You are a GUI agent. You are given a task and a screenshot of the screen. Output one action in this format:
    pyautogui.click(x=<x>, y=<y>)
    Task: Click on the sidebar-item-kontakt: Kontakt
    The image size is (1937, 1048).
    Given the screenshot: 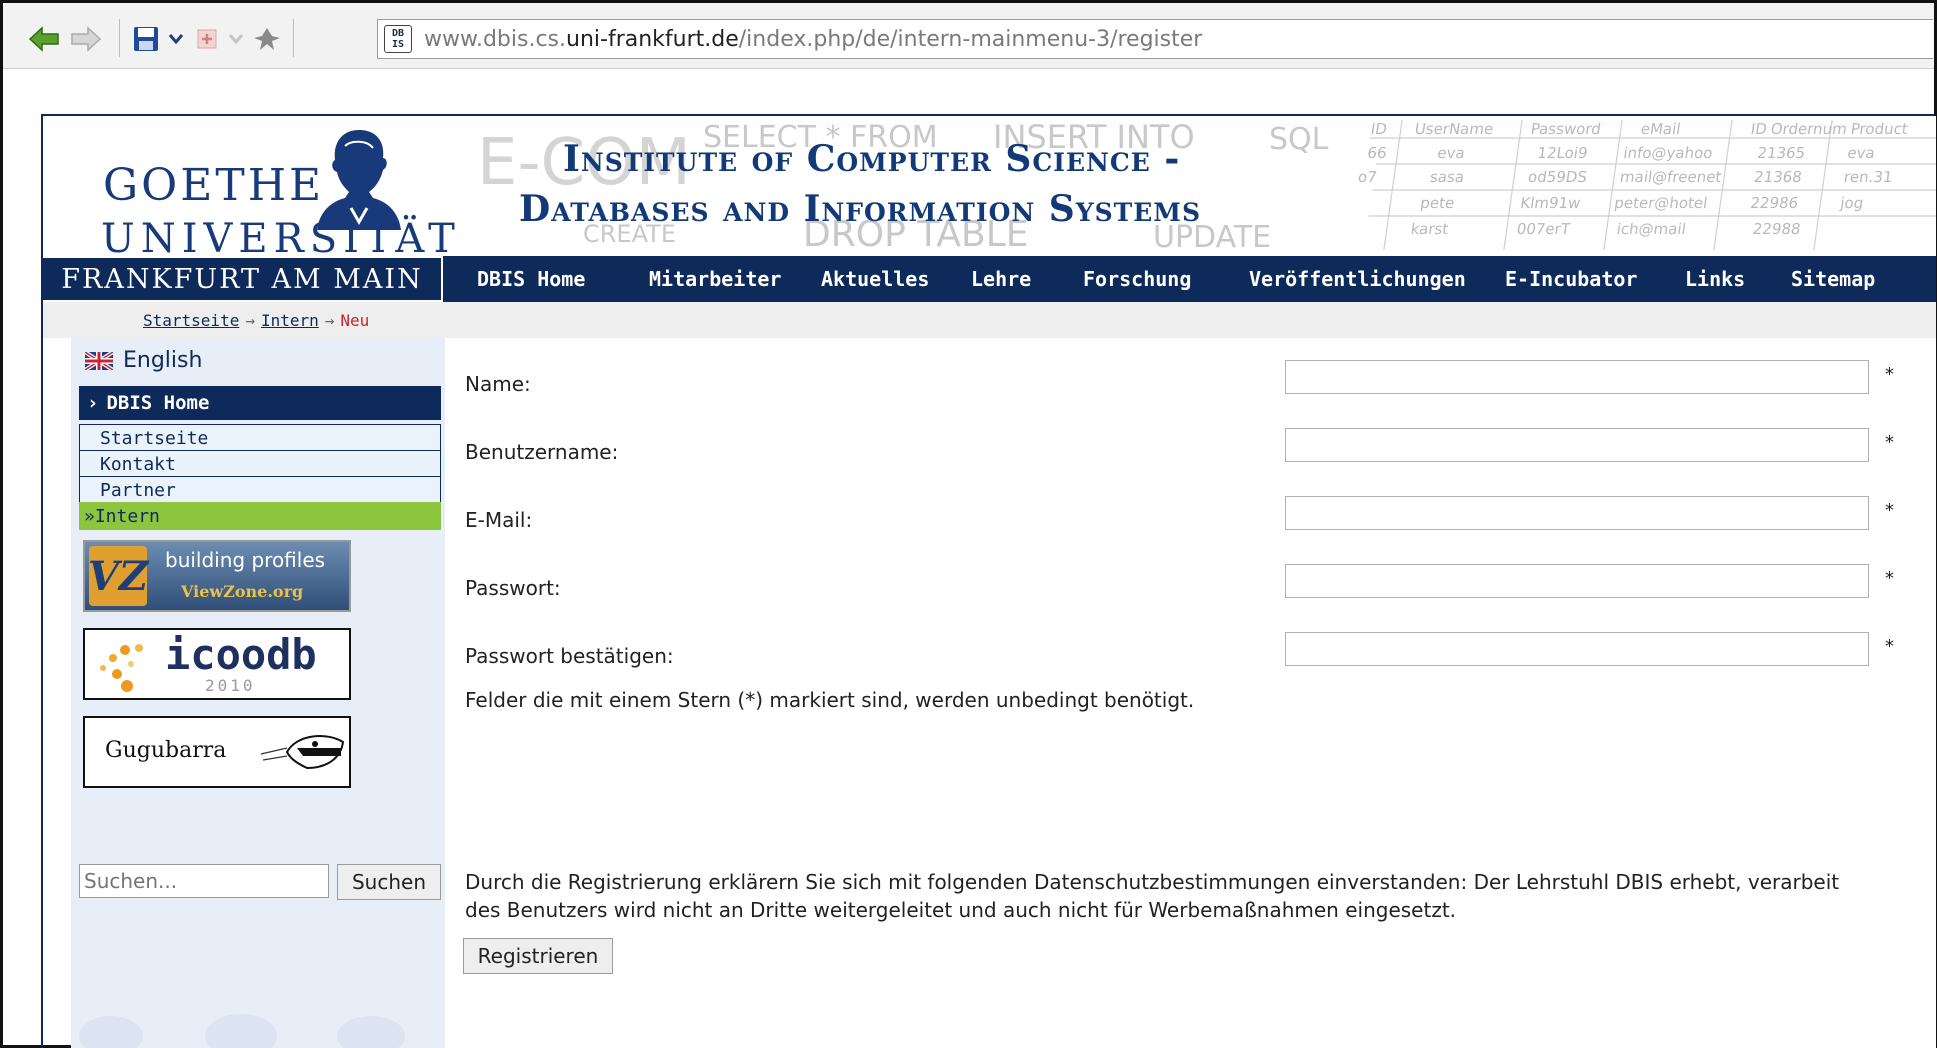 What is the action you would take?
    pyautogui.click(x=260, y=464)
    